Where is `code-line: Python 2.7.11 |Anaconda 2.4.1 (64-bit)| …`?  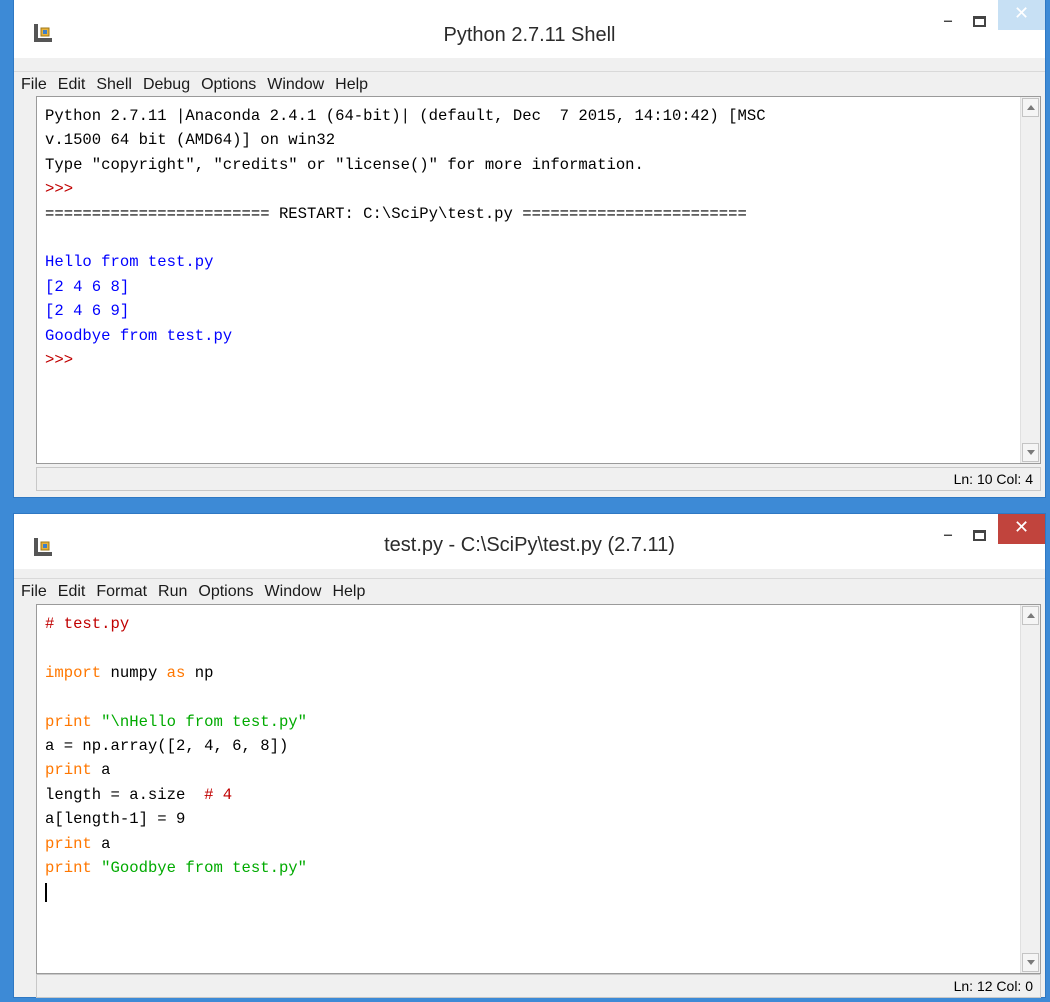
code-line: Python 2.7.11 |Anaconda 2.4.1 (64-bit)| … is located at coordinates (529, 116).